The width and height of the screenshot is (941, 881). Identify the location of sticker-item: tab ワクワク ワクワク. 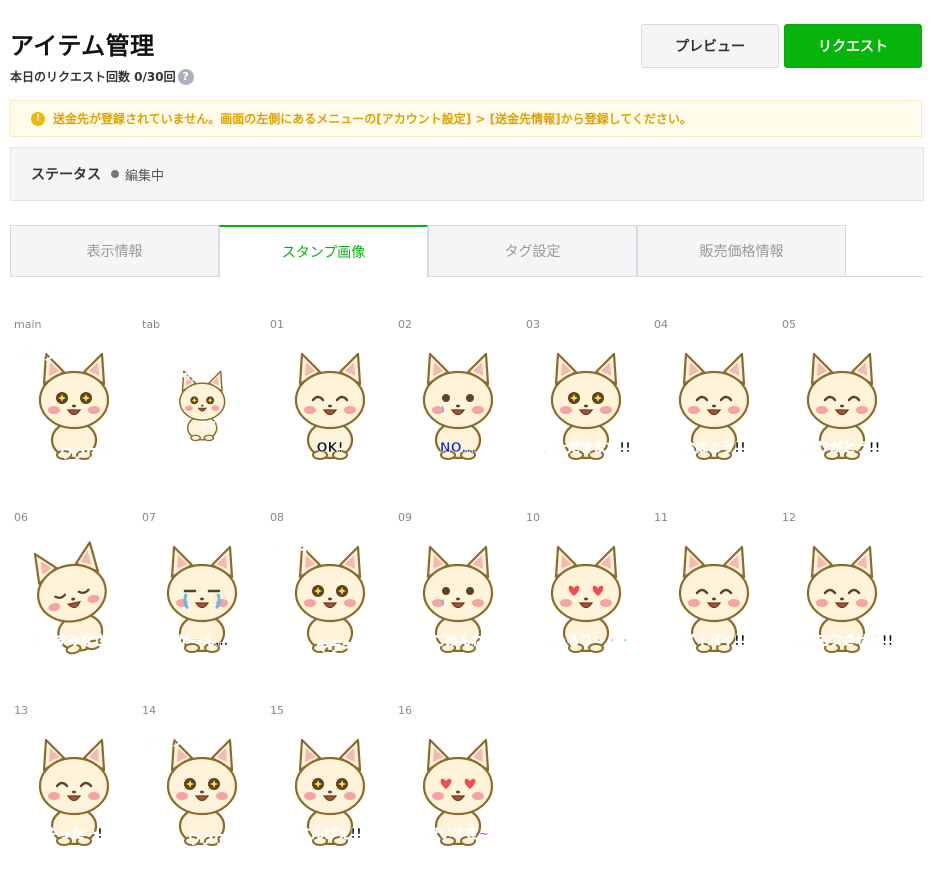
(202, 408).